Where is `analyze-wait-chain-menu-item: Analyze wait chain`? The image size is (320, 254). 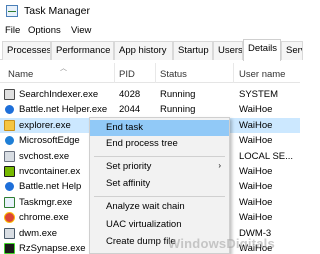
analyze-wait-chain-menu-item: Analyze wait chain is located at coordinates (159, 207).